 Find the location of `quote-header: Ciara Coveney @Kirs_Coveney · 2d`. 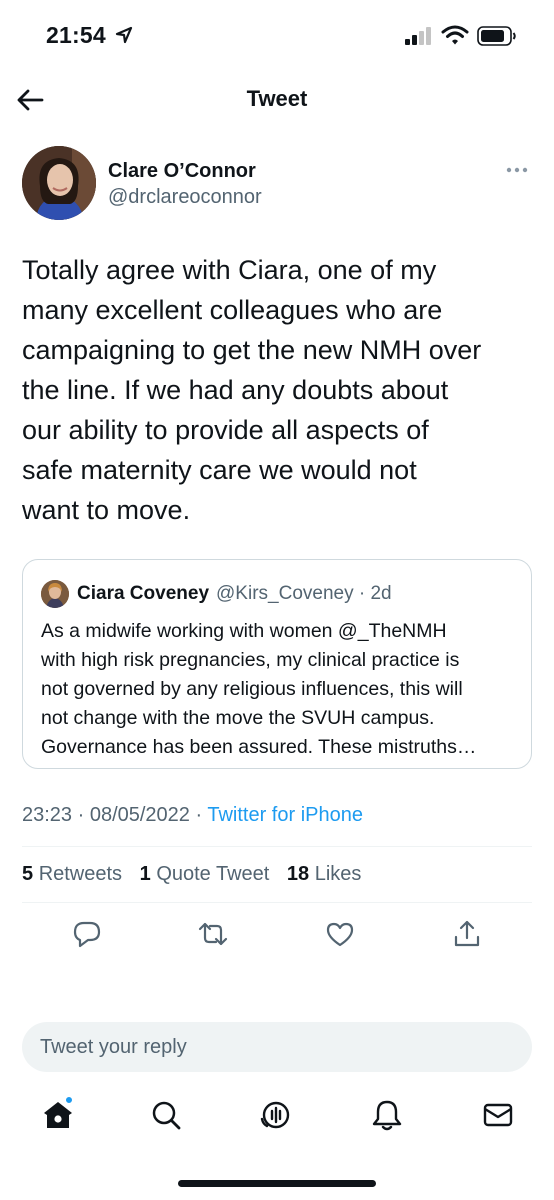

quote-header: Ciara Coveney @Kirs_Coveney · 2d is located at coordinates (216, 594).